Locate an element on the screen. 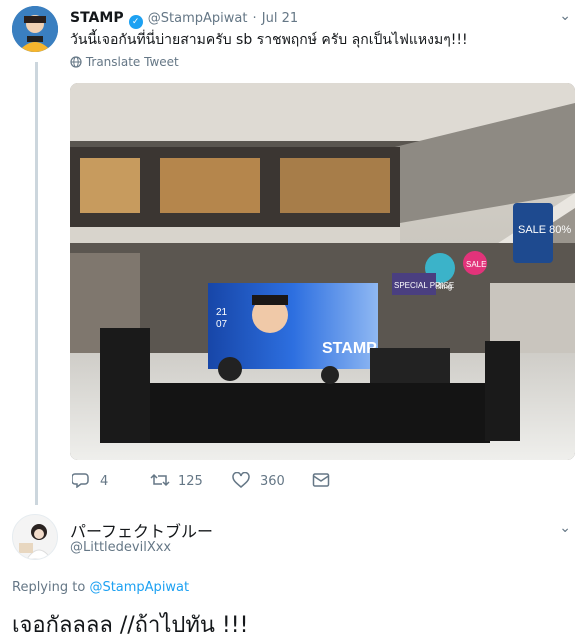 Image resolution: width=583 pixels, height=643 pixels. photo-sign-sale80: SALE 80% is located at coordinates (544, 230).